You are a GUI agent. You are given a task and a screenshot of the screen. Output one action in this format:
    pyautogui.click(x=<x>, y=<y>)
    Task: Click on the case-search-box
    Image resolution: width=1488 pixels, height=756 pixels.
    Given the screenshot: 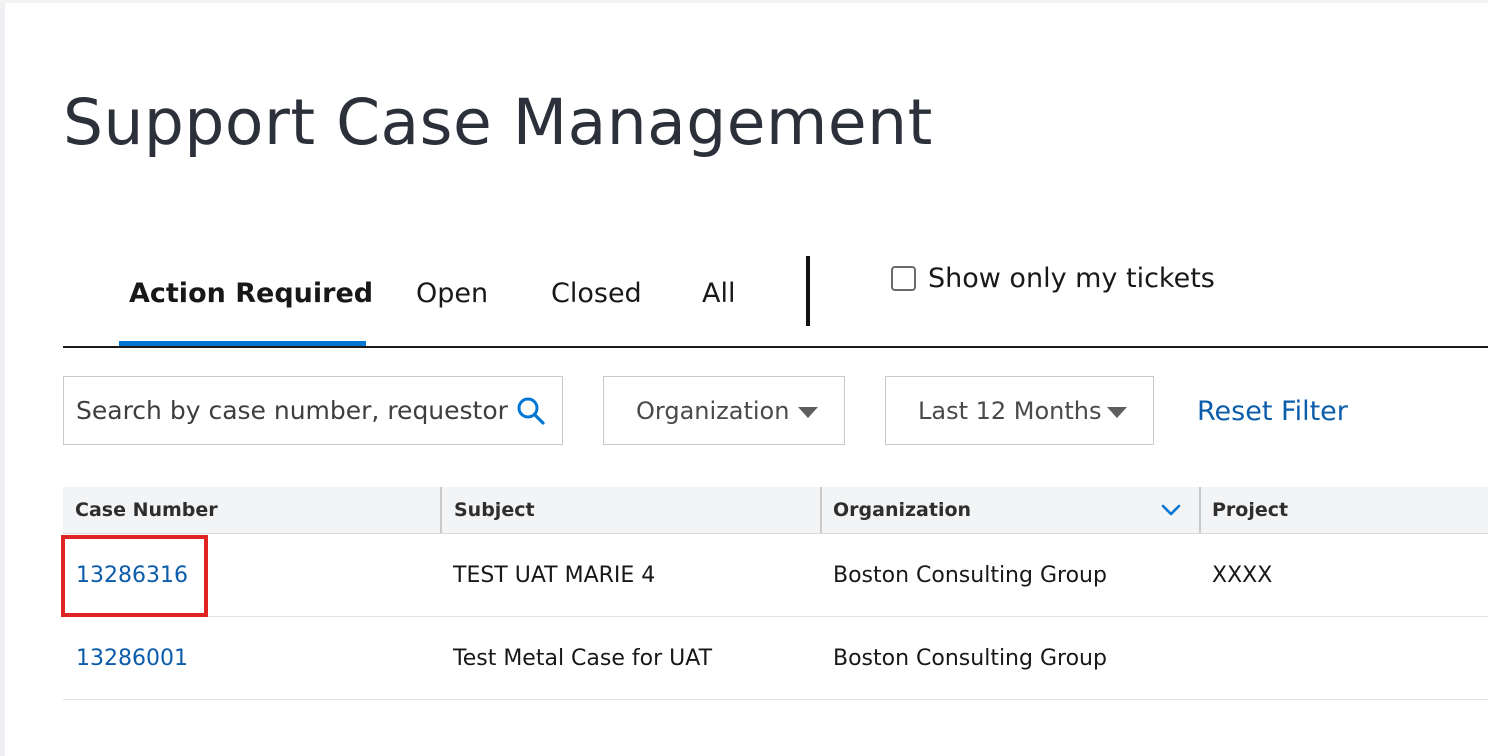 What is the action you would take?
    pyautogui.click(x=313, y=410)
    